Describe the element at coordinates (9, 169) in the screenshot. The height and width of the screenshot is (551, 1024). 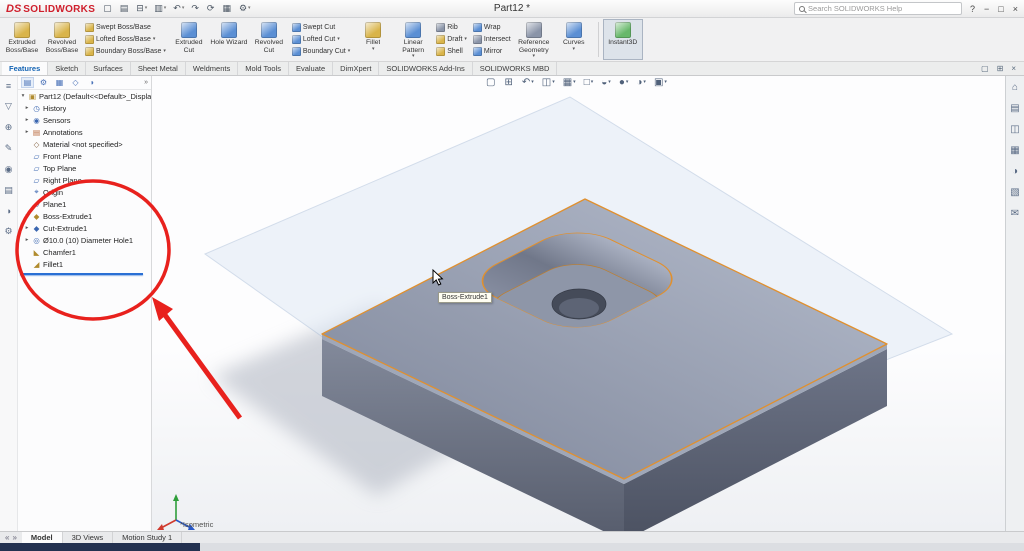
I see `pin-icon: ◉` at that location.